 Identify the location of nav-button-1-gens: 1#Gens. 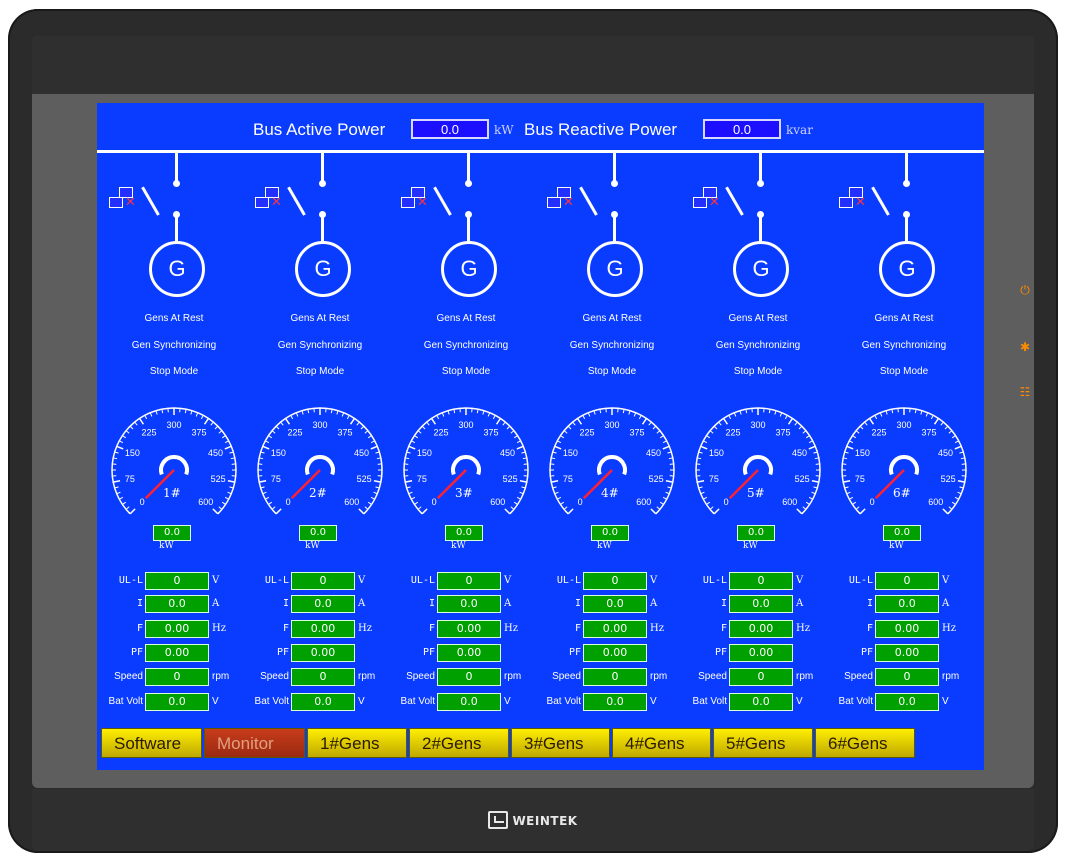
(357, 743).